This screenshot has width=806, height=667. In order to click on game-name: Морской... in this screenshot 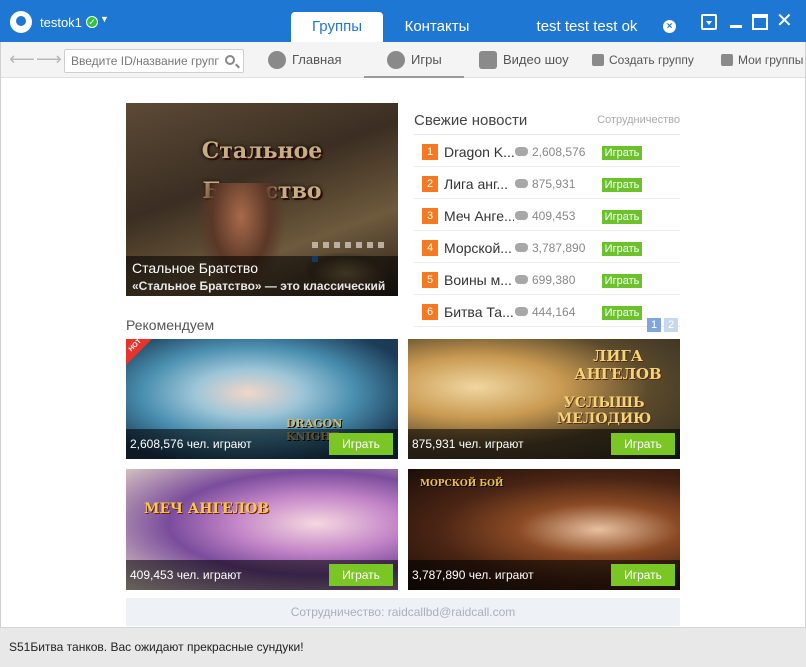, I will do `click(479, 248)`.